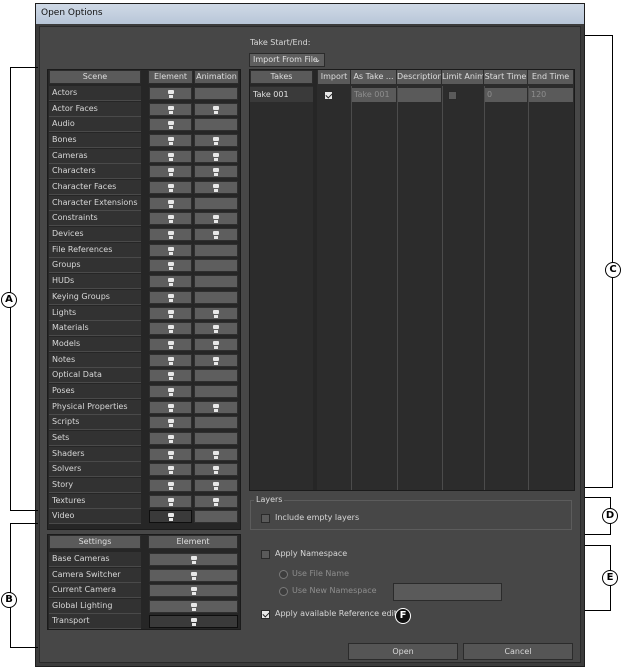 Image resolution: width=624 pixels, height=672 pixels. I want to click on include-empty-layers-checkbox, so click(265, 518).